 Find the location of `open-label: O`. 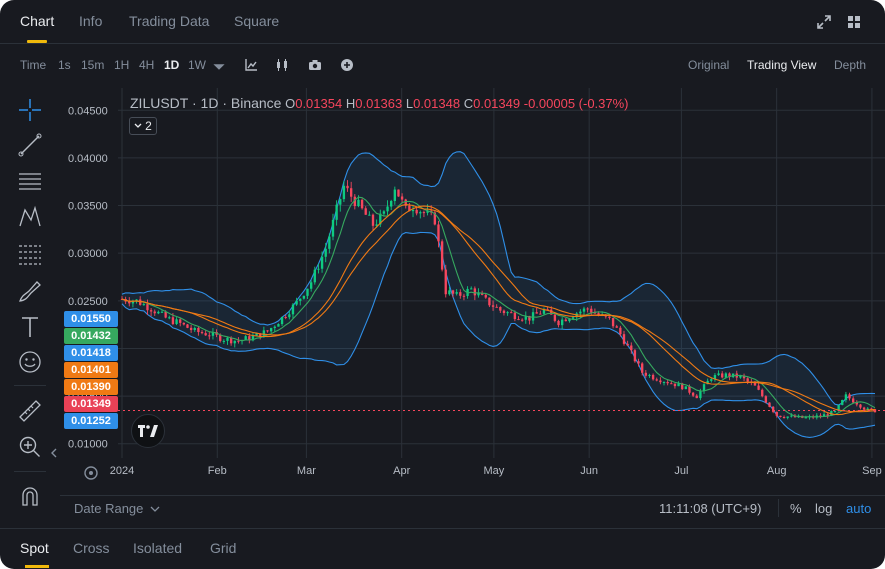

open-label: O is located at coordinates (290, 103).